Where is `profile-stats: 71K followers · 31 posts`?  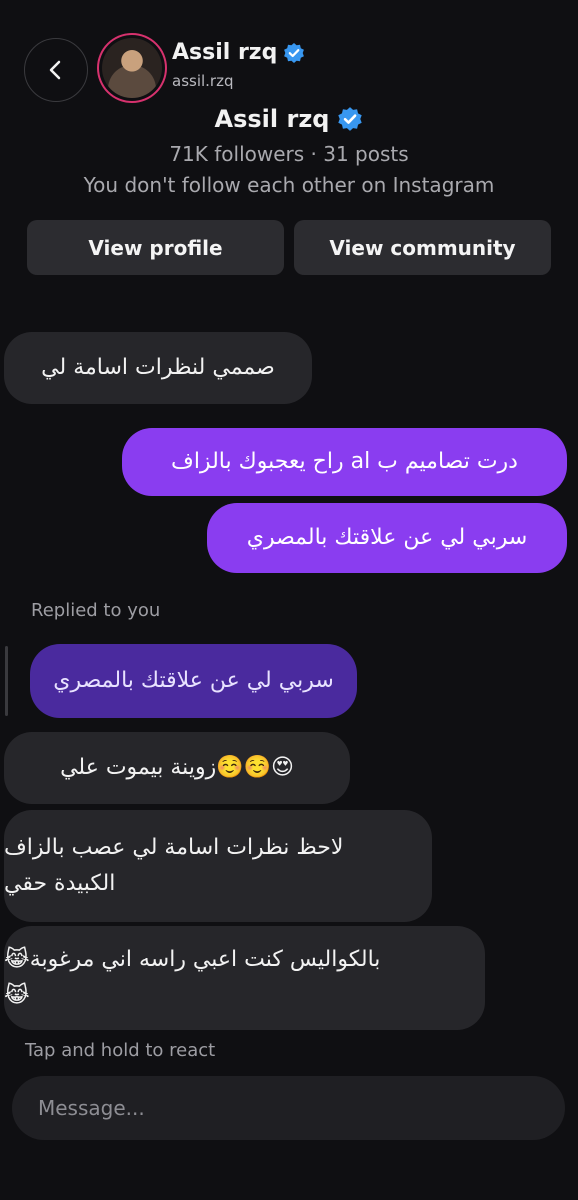
profile-stats: 71K followers · 31 posts is located at coordinates (289, 154).